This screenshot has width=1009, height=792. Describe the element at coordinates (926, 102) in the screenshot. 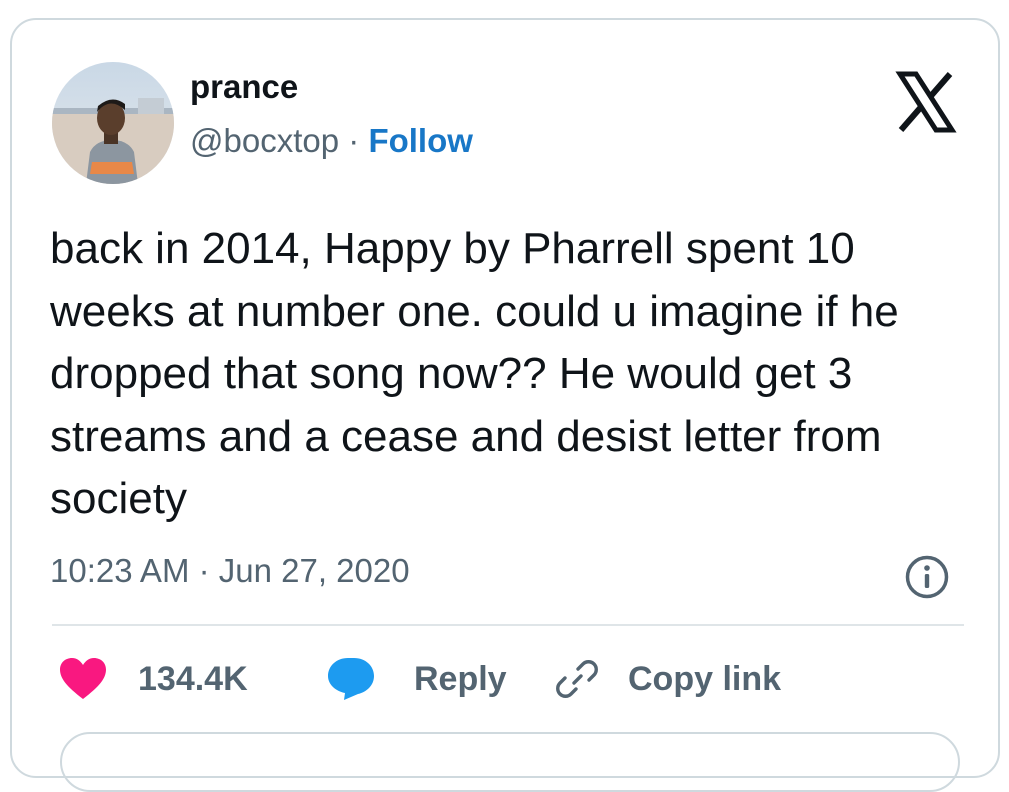

I see `x-logo-icon` at that location.